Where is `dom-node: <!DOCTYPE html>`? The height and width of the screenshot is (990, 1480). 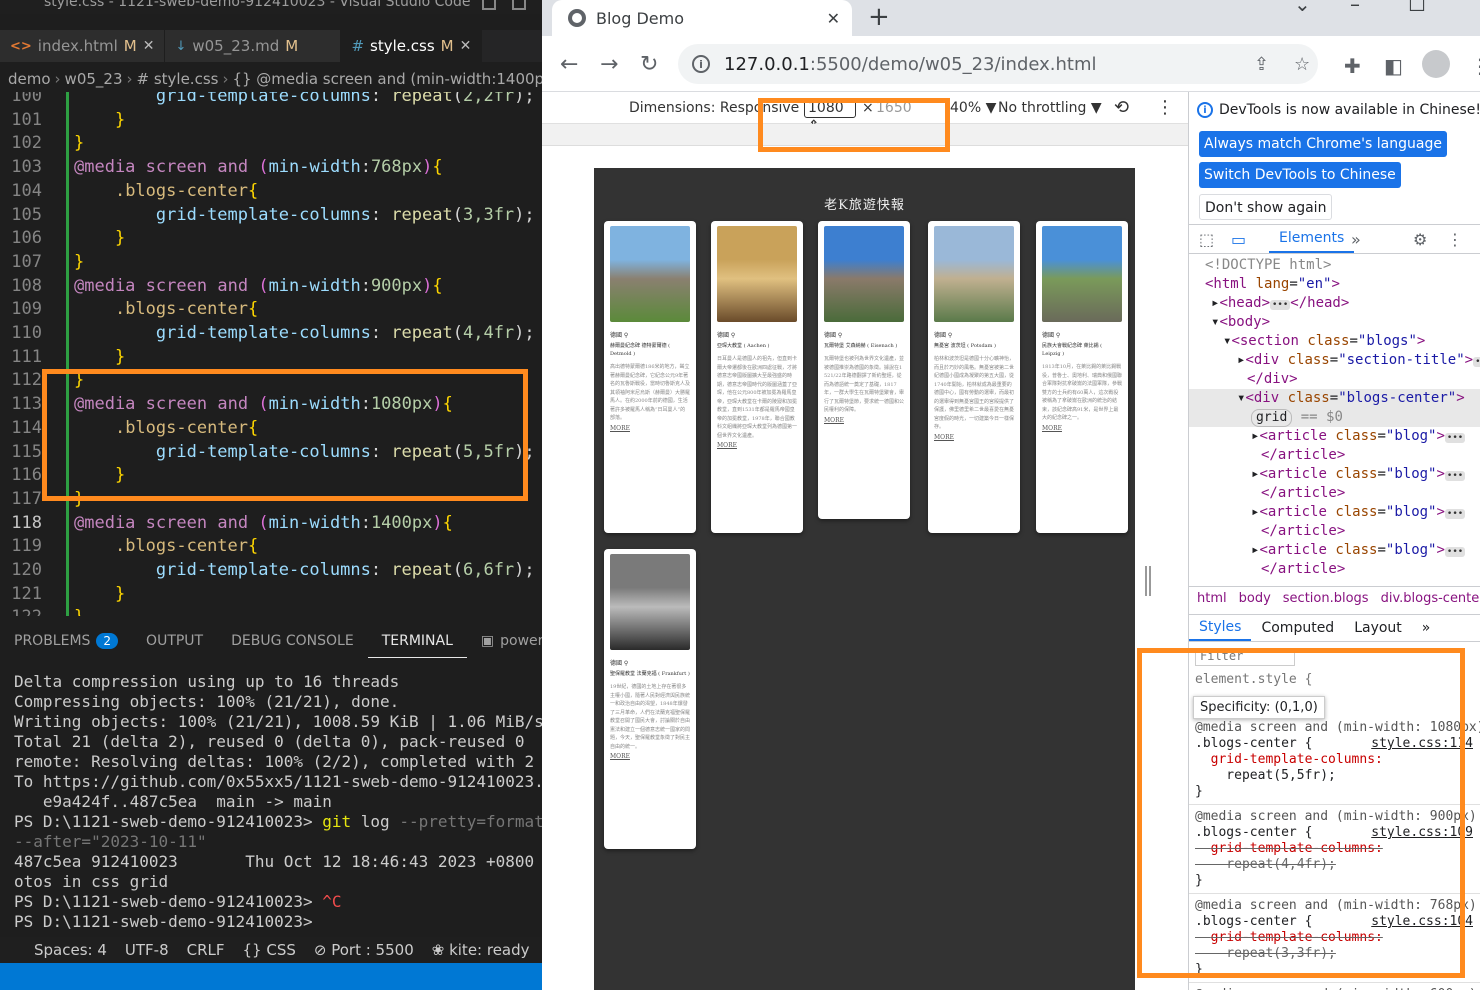 dom-node: <!DOCTYPE html> is located at coordinates (1334, 265).